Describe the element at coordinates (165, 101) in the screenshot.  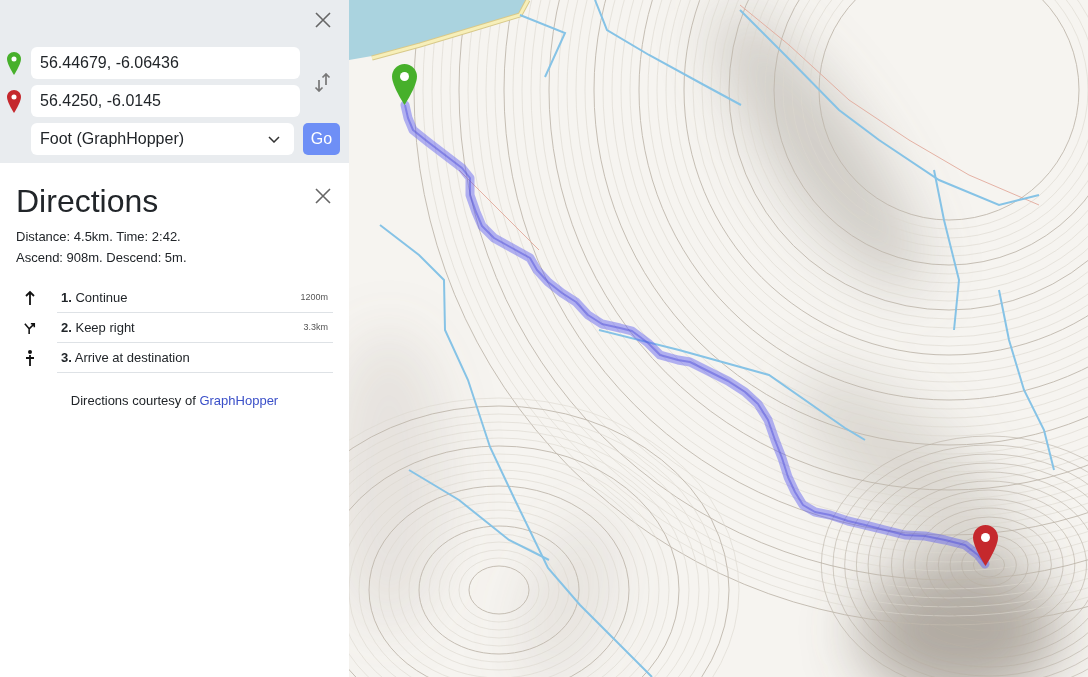
I see `coordinates-input-field: 56.4250, -6.0145` at that location.